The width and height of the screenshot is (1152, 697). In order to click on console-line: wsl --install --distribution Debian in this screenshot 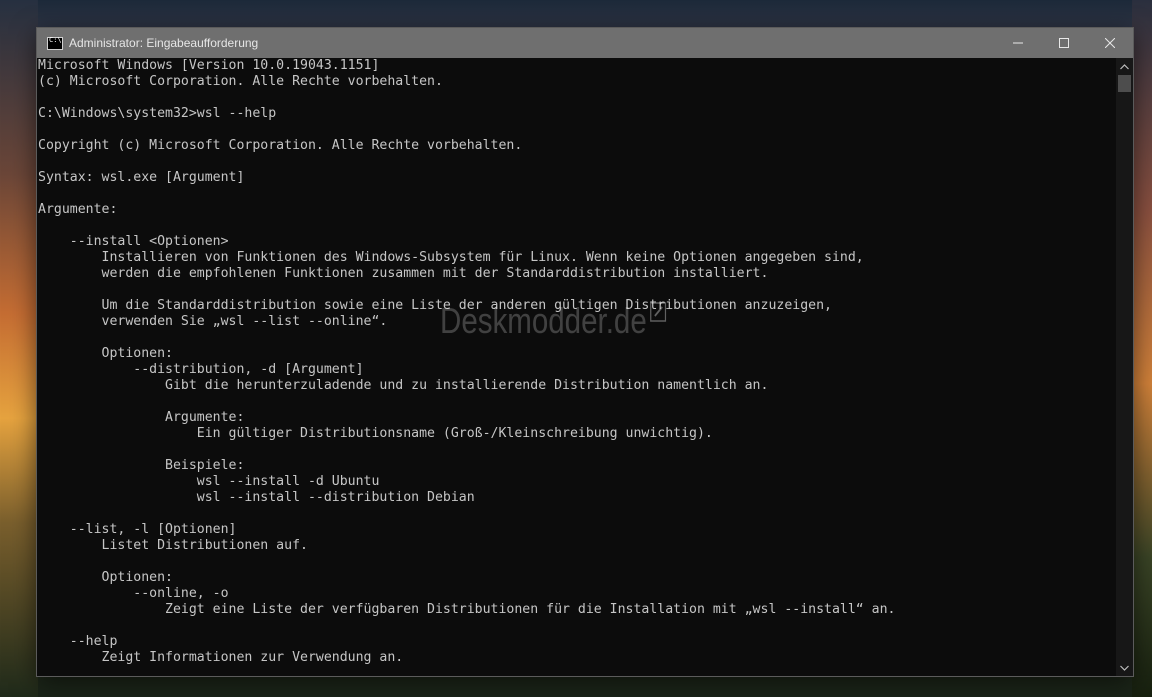, I will do `click(256, 497)`.